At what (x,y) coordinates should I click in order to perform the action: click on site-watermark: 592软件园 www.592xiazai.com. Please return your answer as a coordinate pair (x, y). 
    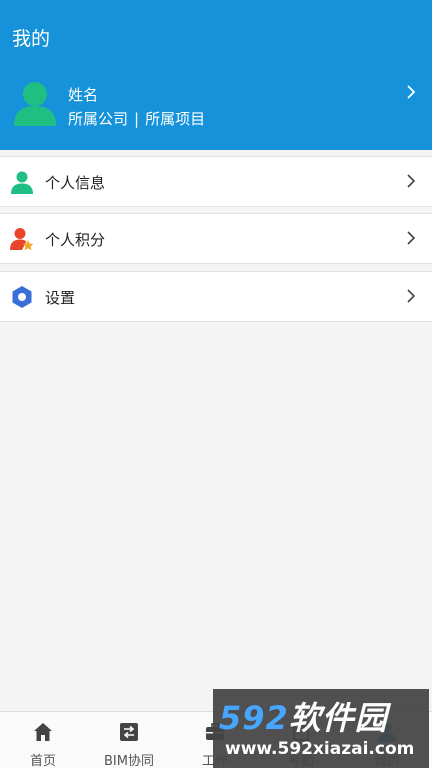
    Looking at the image, I should click on (321, 728).